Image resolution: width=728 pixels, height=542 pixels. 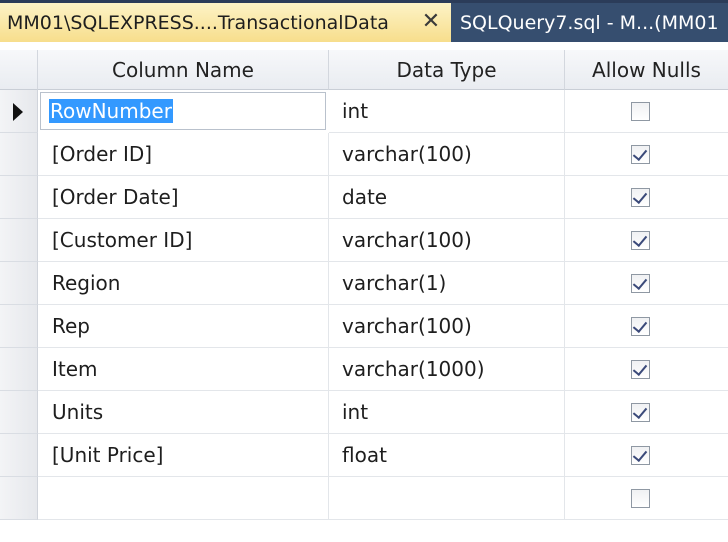 I want to click on data-type-header: Data Type, so click(x=447, y=70).